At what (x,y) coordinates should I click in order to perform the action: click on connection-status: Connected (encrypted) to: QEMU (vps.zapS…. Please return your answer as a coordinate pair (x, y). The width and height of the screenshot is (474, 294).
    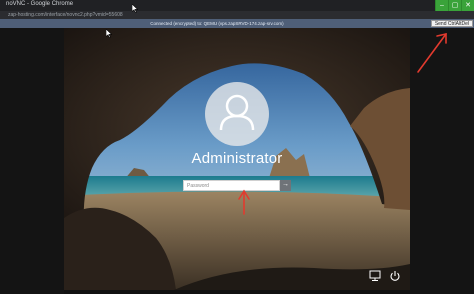
    Looking at the image, I should click on (217, 23).